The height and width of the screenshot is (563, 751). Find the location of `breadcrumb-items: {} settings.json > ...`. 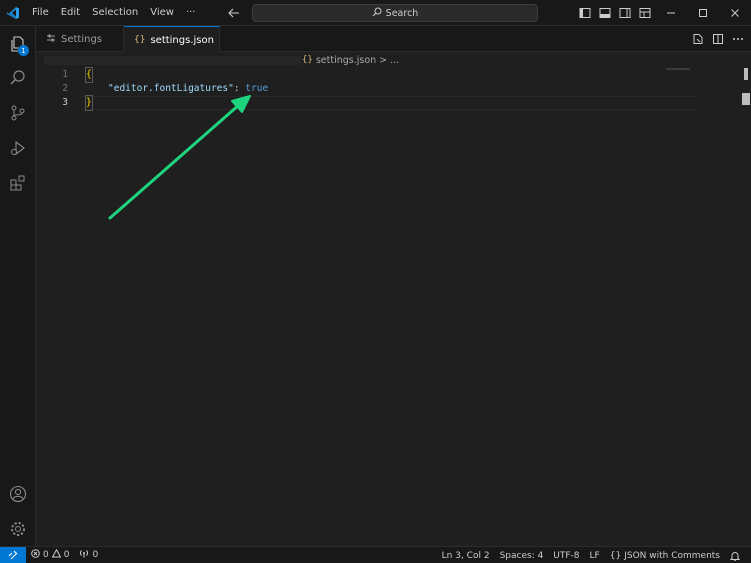

breadcrumb-items: {} settings.json > ... is located at coordinates (350, 60).